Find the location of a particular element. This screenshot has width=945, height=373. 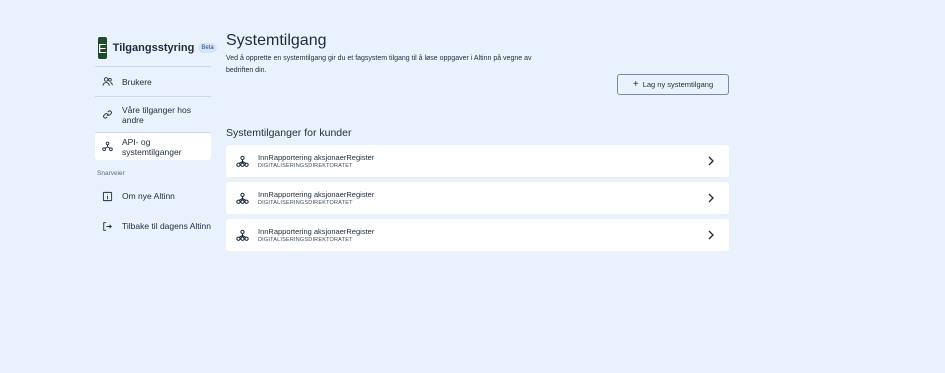

sidebar-item-label: Våre tilganger hos andre is located at coordinates (156, 114).